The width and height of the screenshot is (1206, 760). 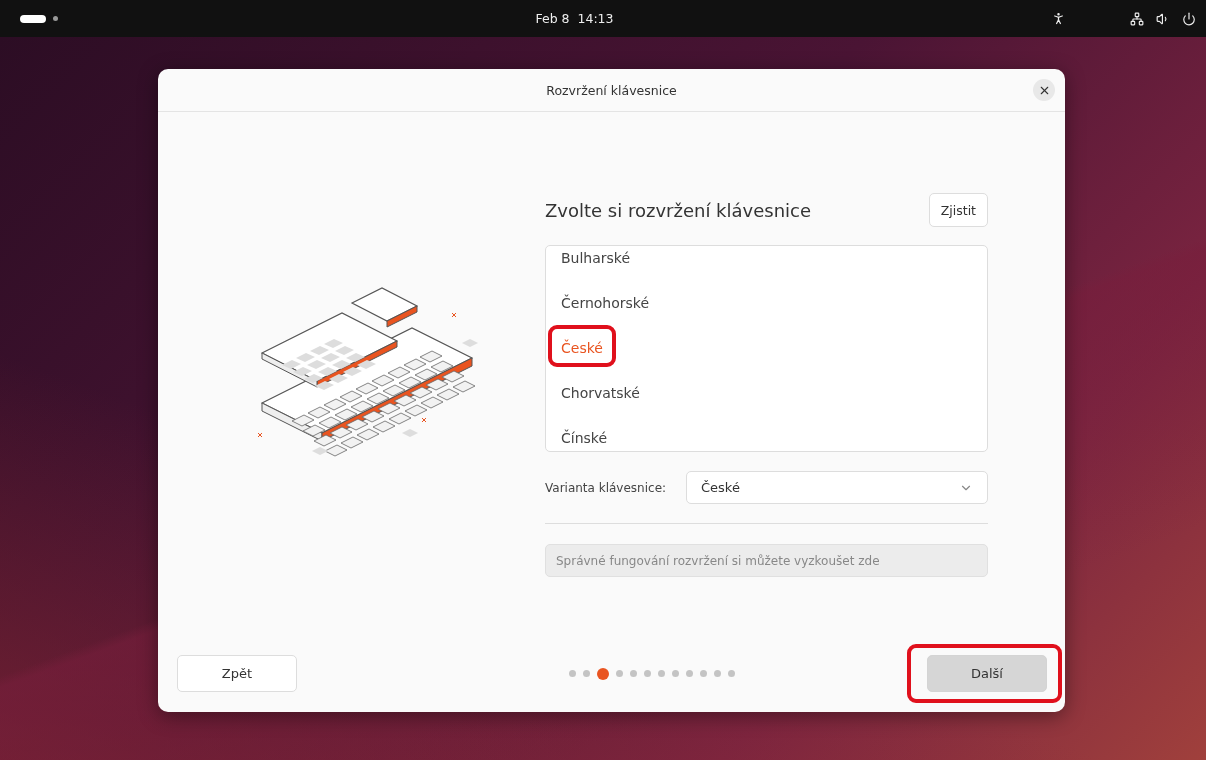 What do you see at coordinates (611, 90) in the screenshot?
I see `dialog-title: Rozvržení klávesnice` at bounding box center [611, 90].